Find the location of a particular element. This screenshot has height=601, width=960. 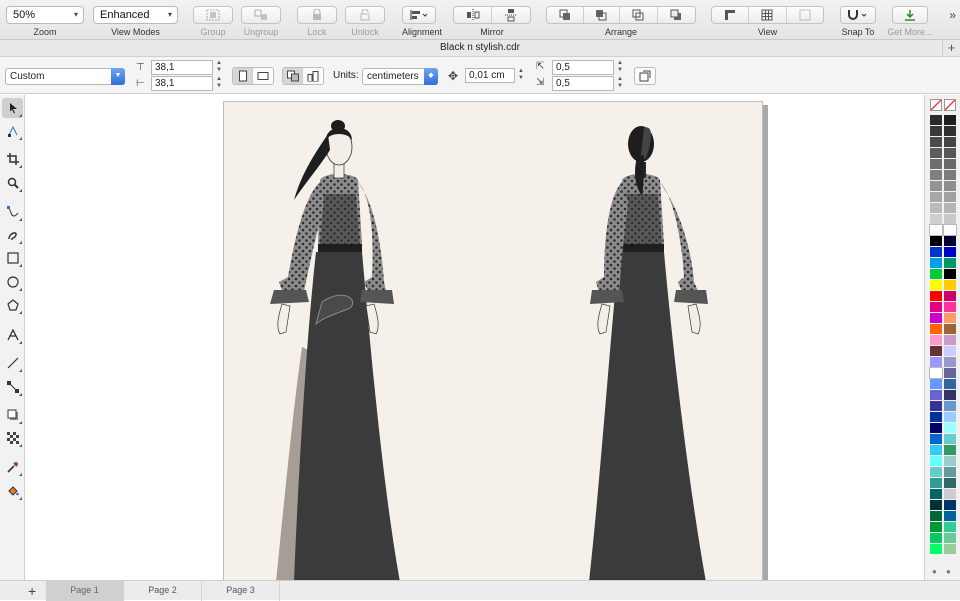

mirror-vertical-button is located at coordinates (511, 15).